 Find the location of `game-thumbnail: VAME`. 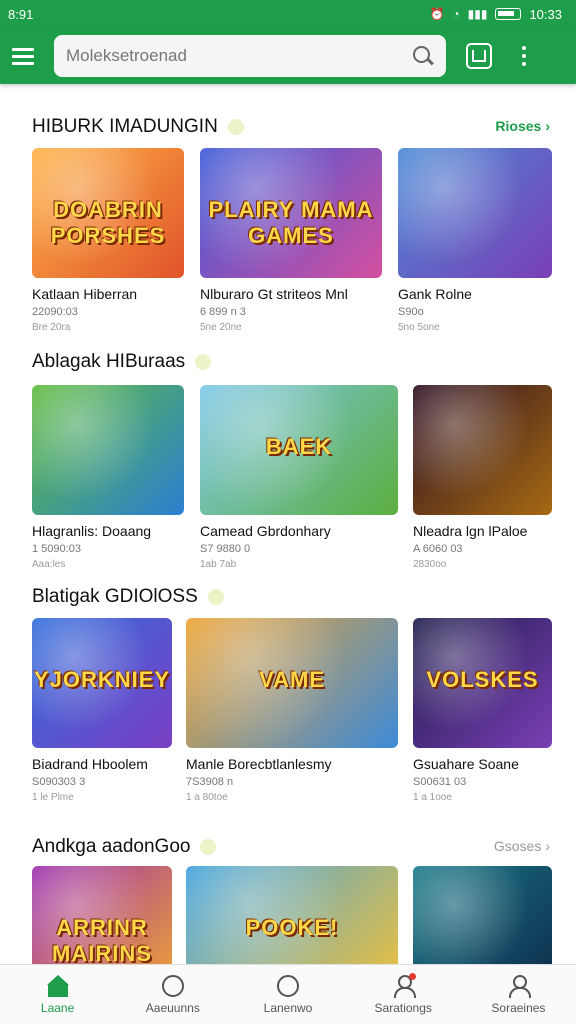

game-thumbnail: VAME is located at coordinates (292, 683).